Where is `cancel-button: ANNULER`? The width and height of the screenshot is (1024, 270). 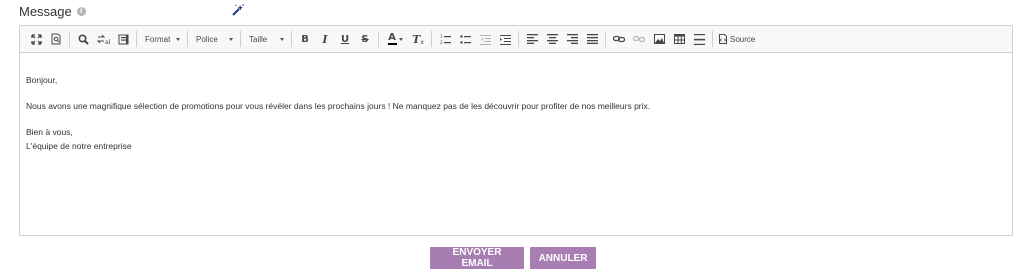 cancel-button: ANNULER is located at coordinates (563, 258).